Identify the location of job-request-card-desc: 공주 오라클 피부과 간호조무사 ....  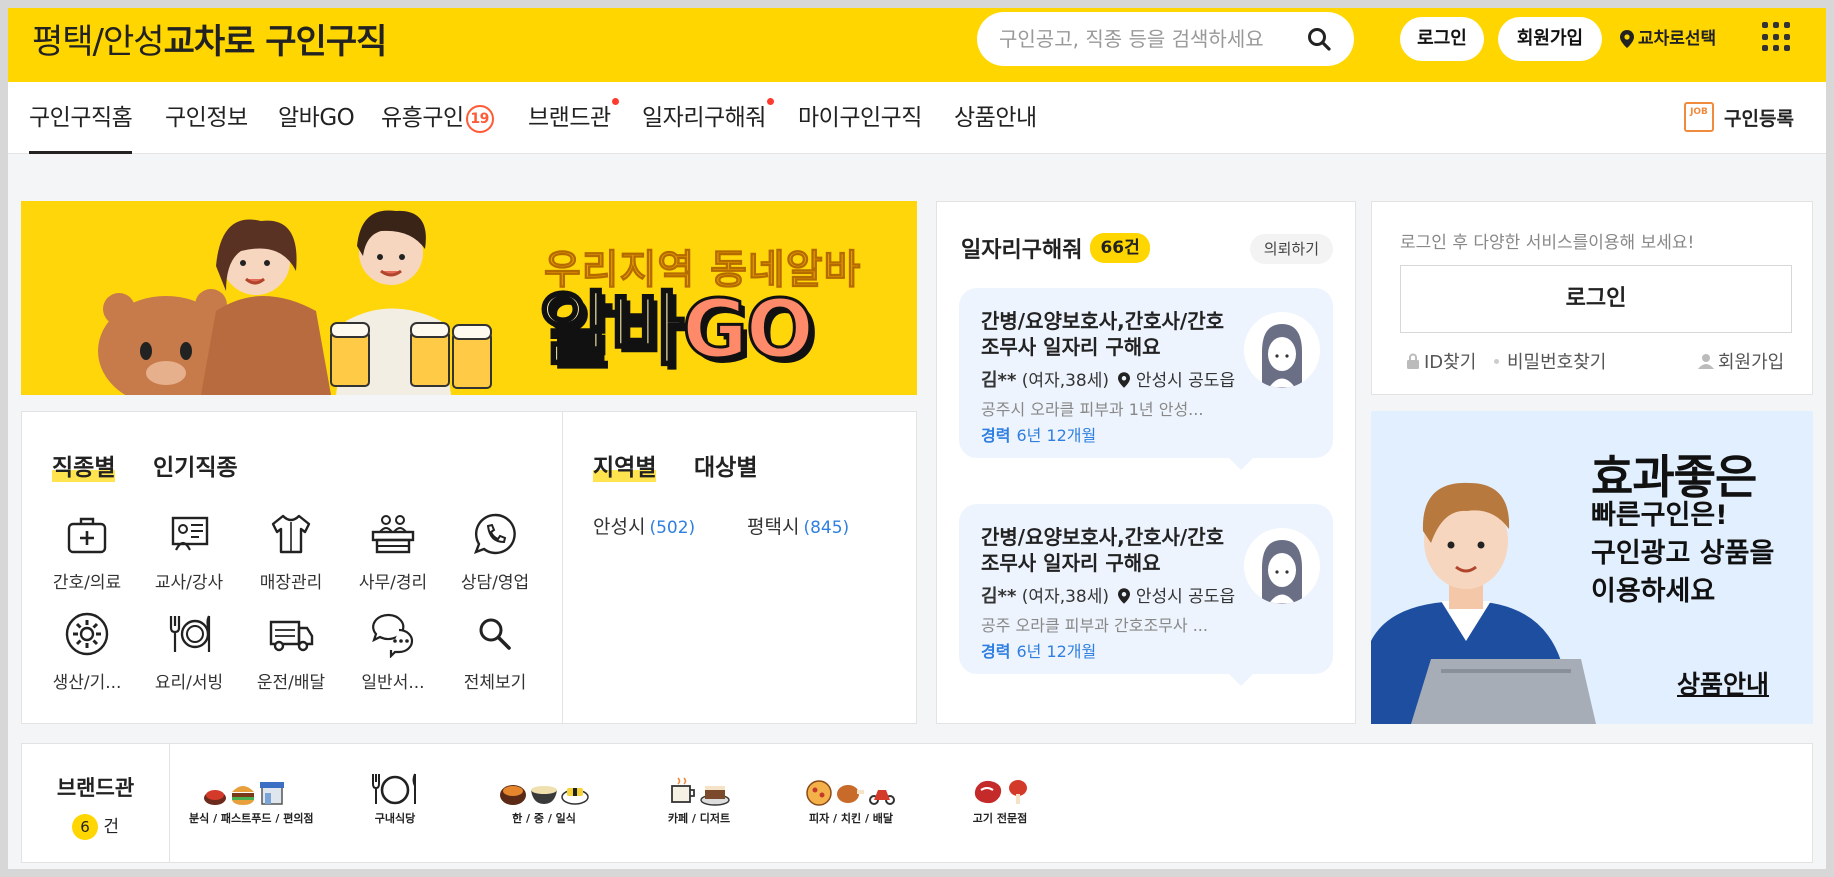
(1094, 625).